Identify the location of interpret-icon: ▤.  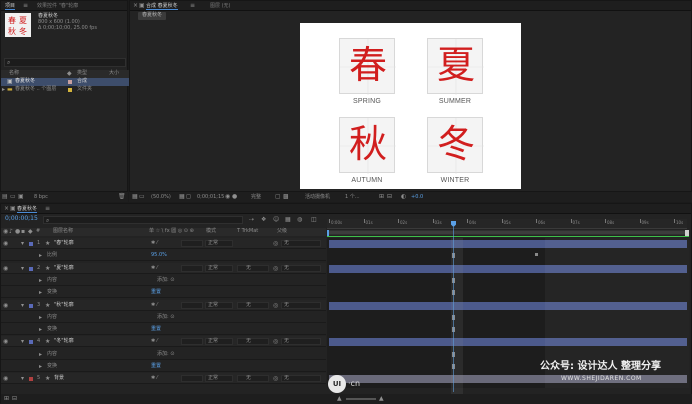
(5, 196).